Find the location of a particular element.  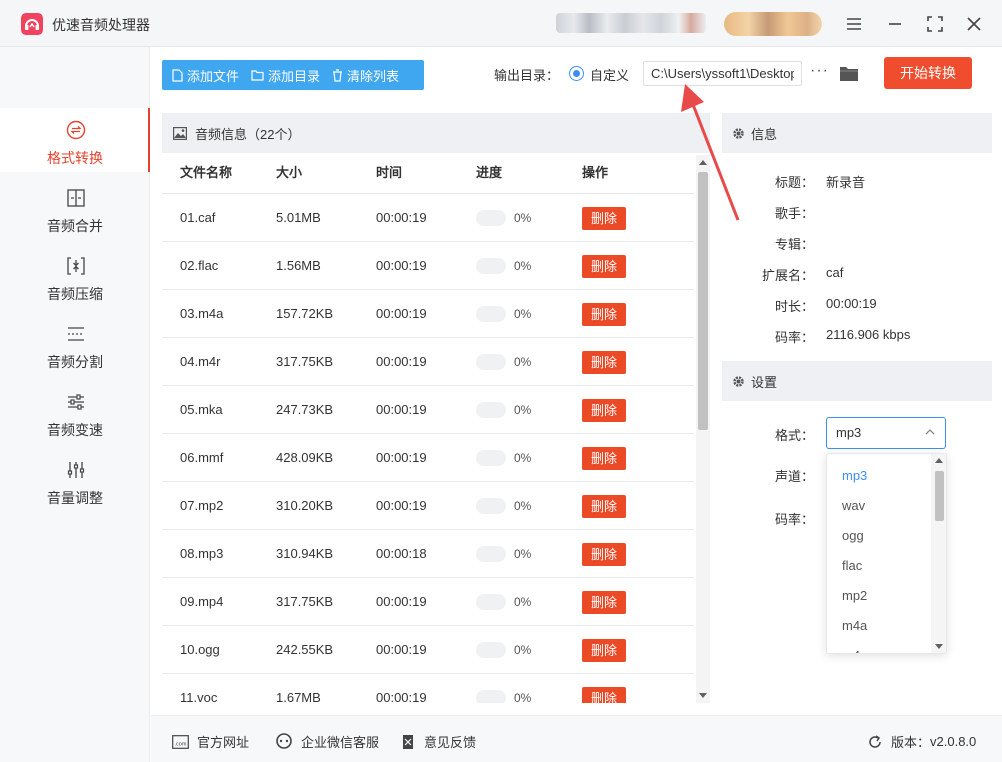

sidebar-item-audio-speed: 音频变速 is located at coordinates (75, 412).